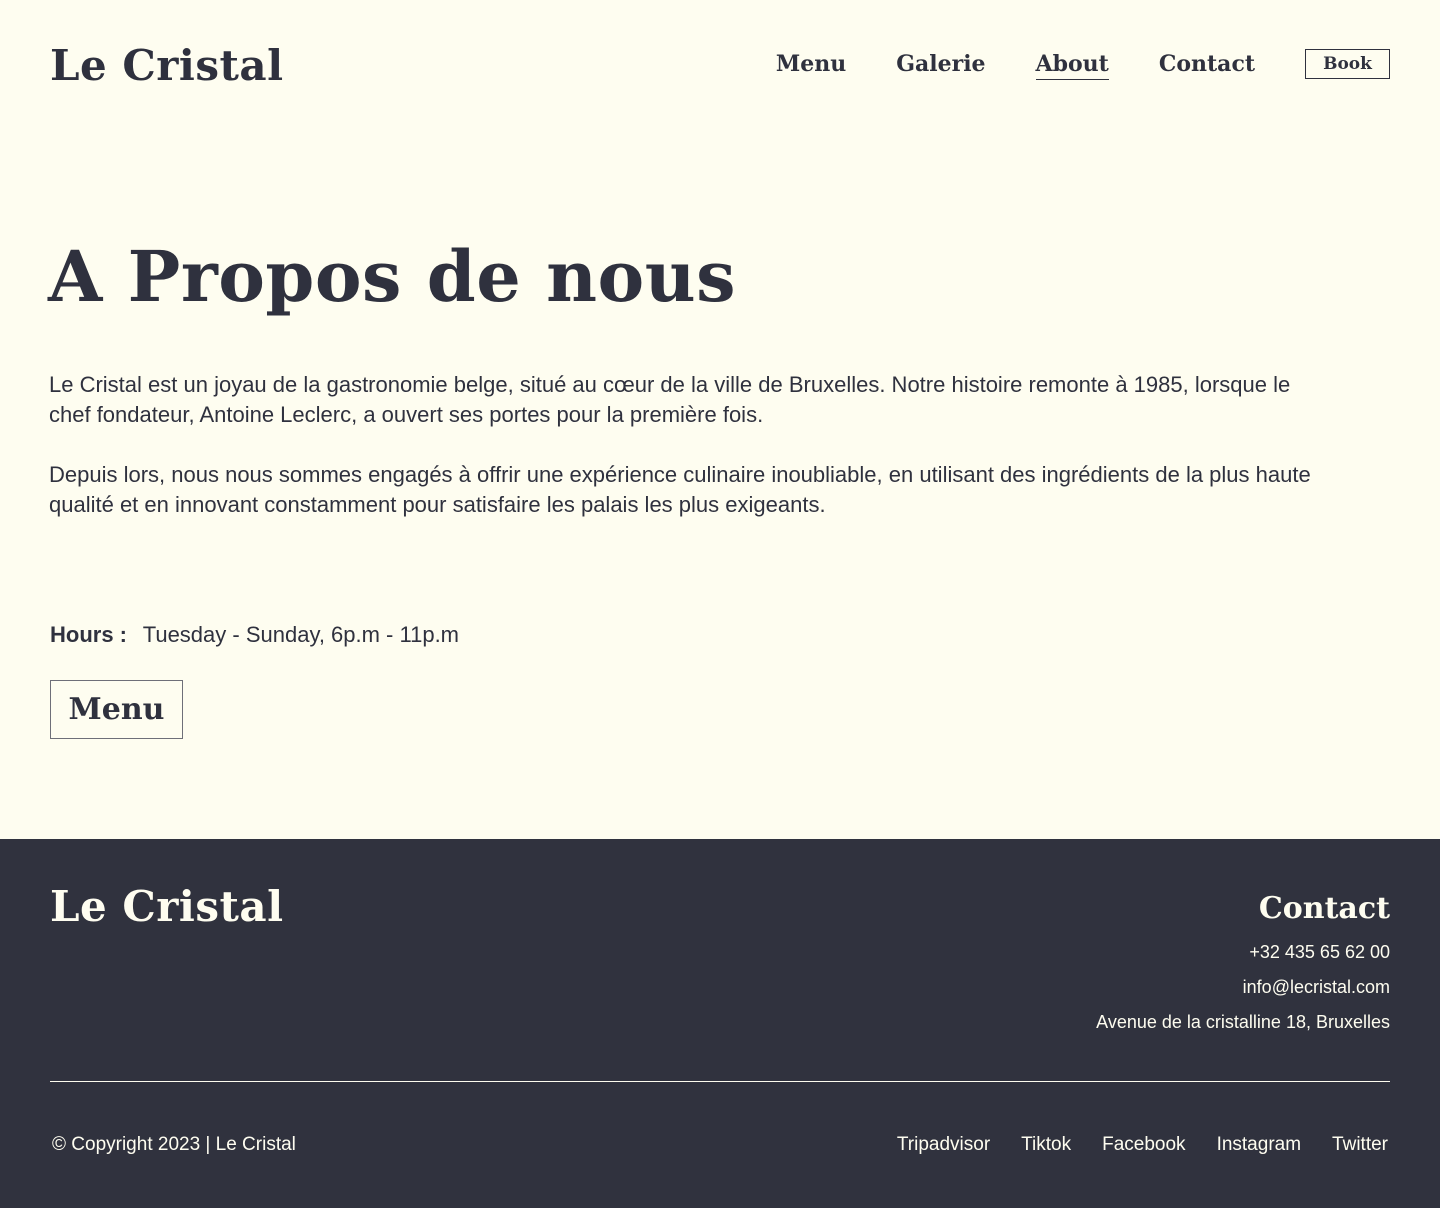  I want to click on footer-logo: Le Cristal, so click(167, 907).